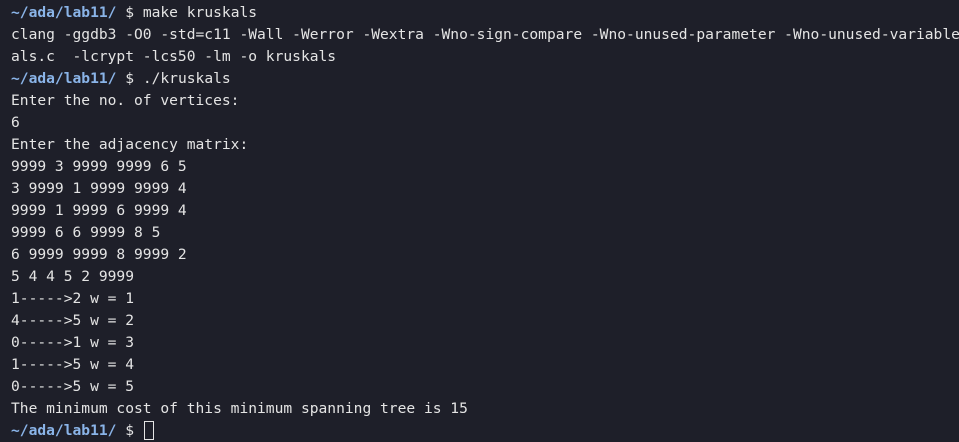 The width and height of the screenshot is (959, 442). Describe the element at coordinates (99, 254) in the screenshot. I see `output-line: 6 9999 9999 8 9999 2` at that location.